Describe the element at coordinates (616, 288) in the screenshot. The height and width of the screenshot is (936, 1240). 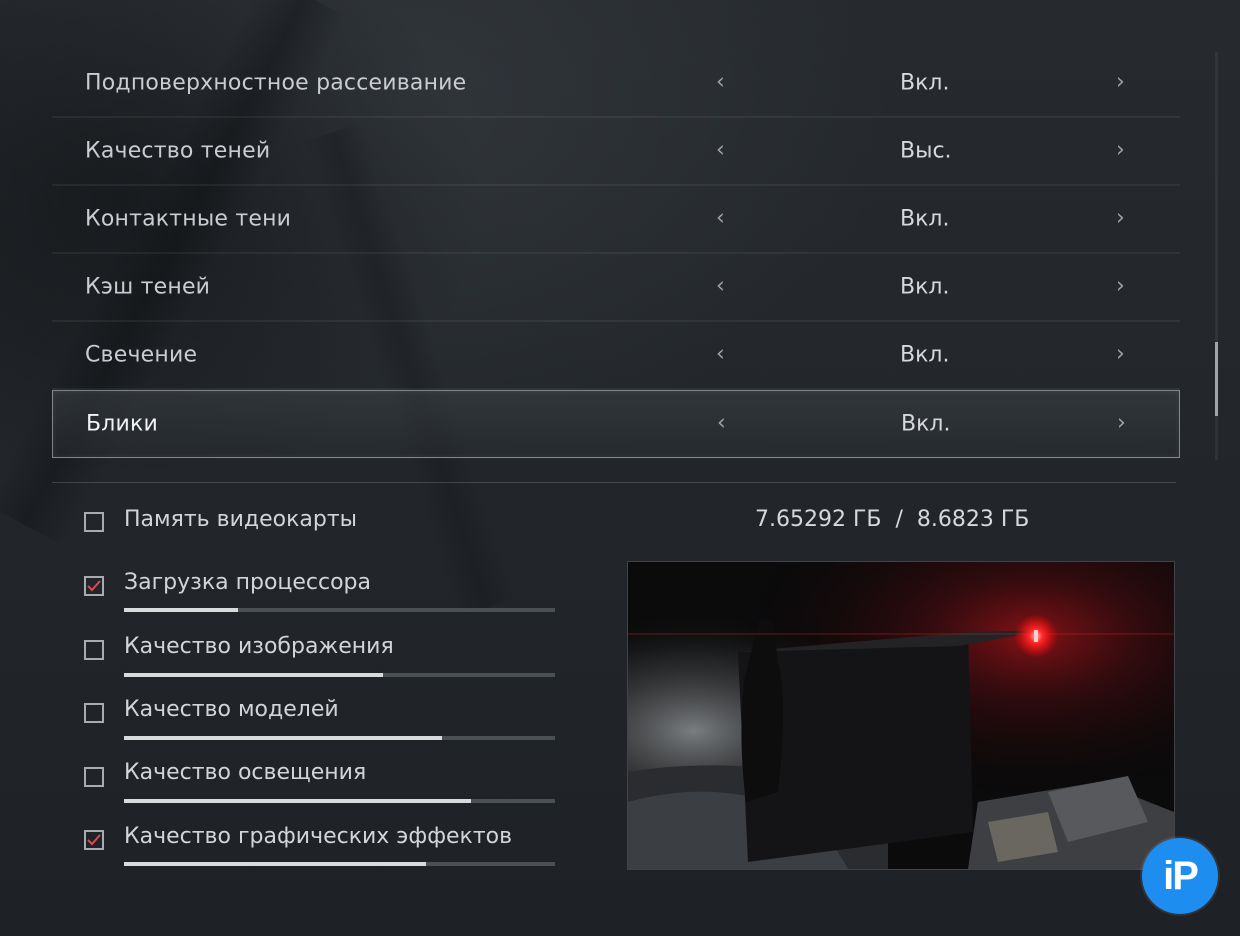
I see `setting-row-shadow-cache: Кэш теней ‹ Вкл. ›` at that location.